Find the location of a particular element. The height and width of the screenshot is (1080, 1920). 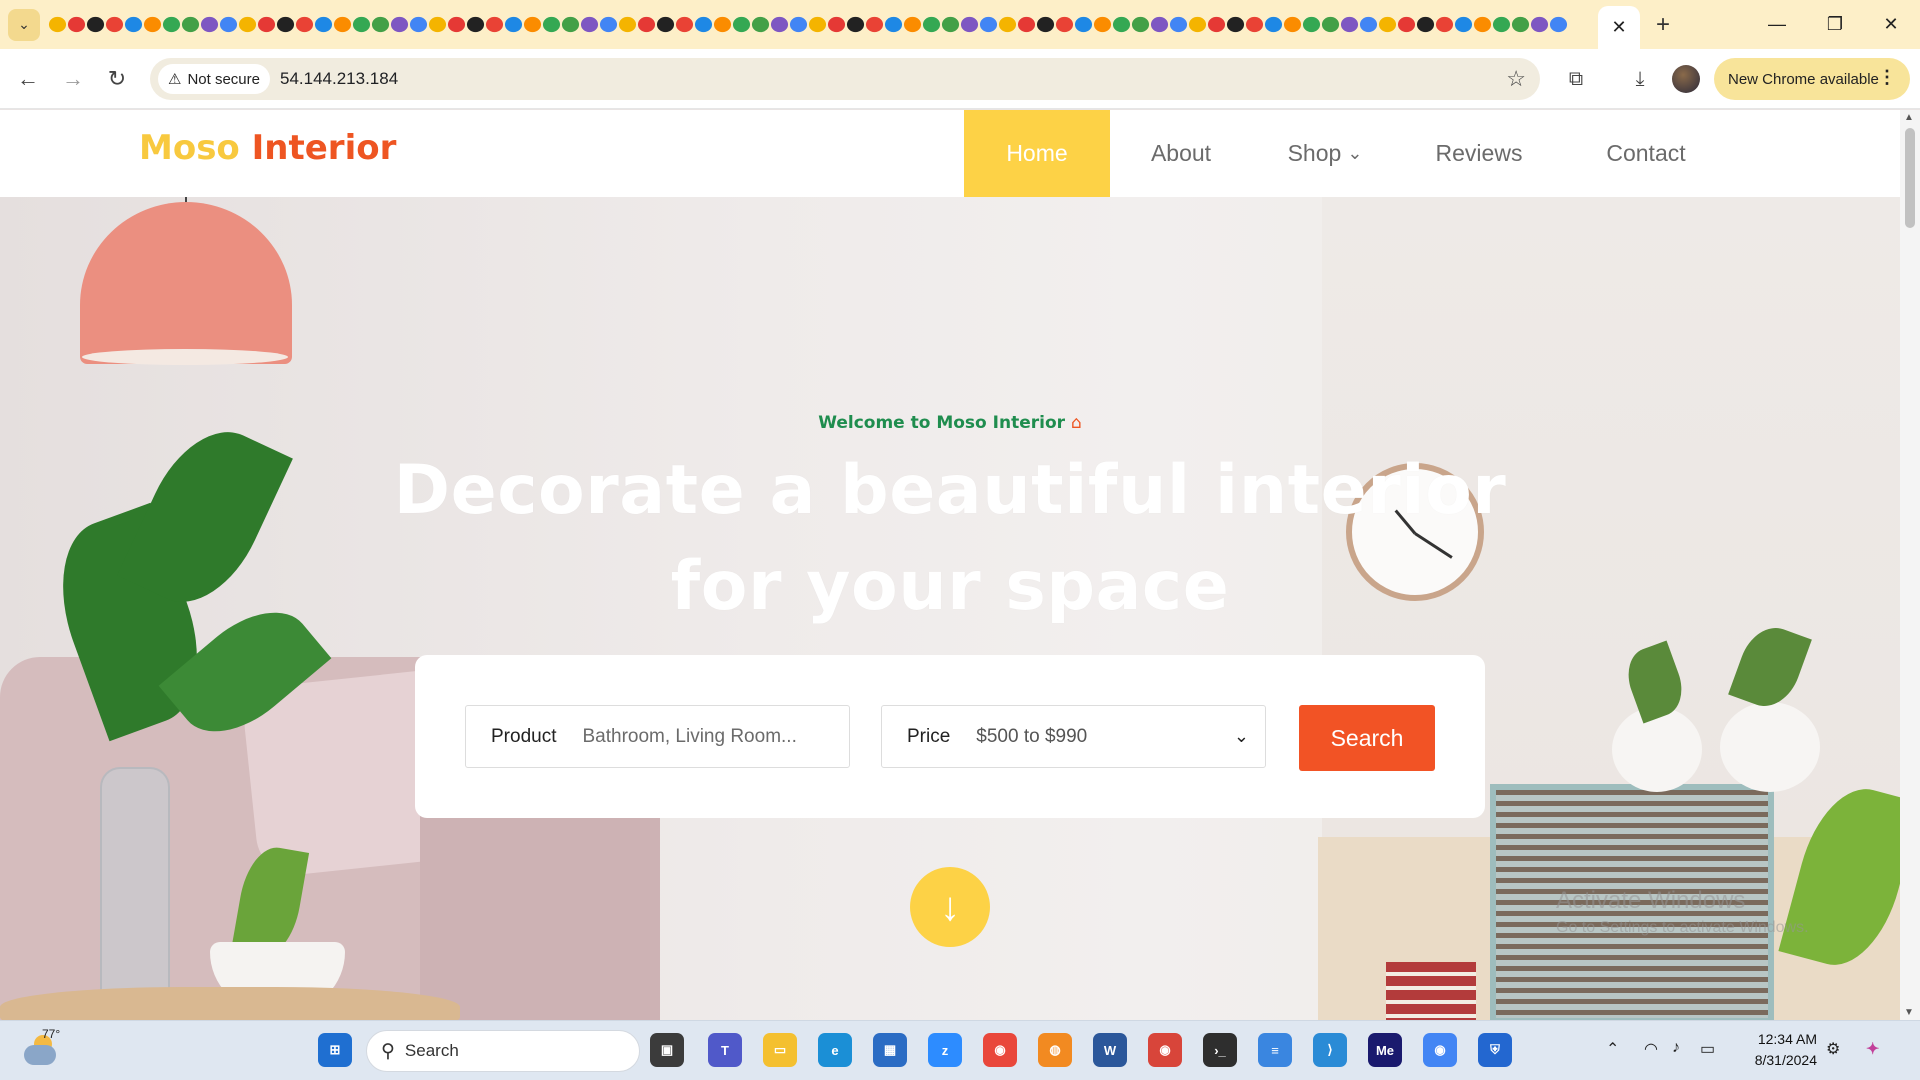

taskbar-search: ⚲ Search is located at coordinates (503, 1051).